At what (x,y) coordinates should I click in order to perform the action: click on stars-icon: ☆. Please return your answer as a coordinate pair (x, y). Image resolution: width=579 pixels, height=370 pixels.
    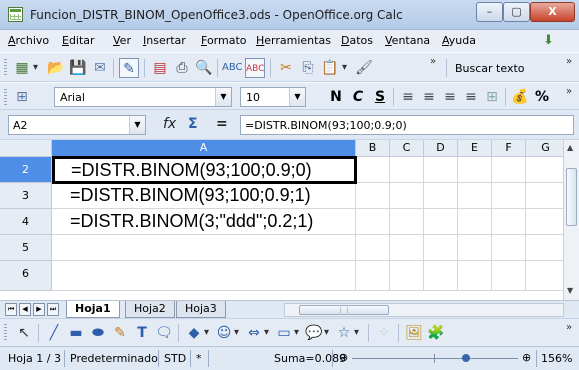
    Looking at the image, I should click on (344, 333).